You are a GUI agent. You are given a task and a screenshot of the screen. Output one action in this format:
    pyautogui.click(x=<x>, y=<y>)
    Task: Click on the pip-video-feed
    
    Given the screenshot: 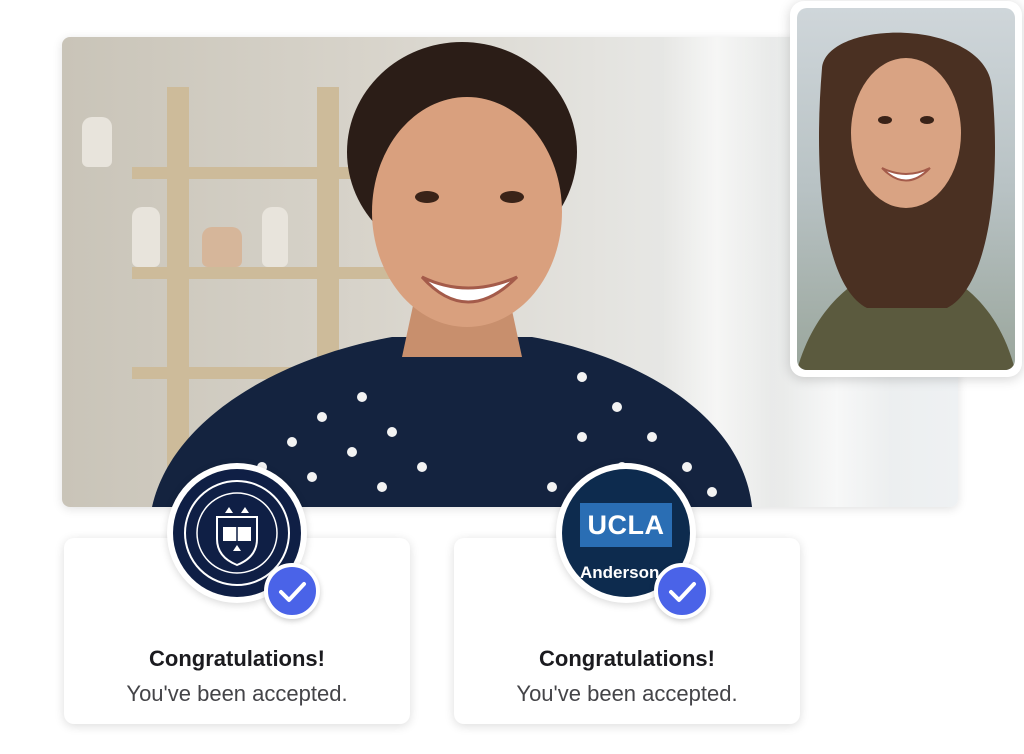 What is the action you would take?
    pyautogui.click(x=906, y=189)
    